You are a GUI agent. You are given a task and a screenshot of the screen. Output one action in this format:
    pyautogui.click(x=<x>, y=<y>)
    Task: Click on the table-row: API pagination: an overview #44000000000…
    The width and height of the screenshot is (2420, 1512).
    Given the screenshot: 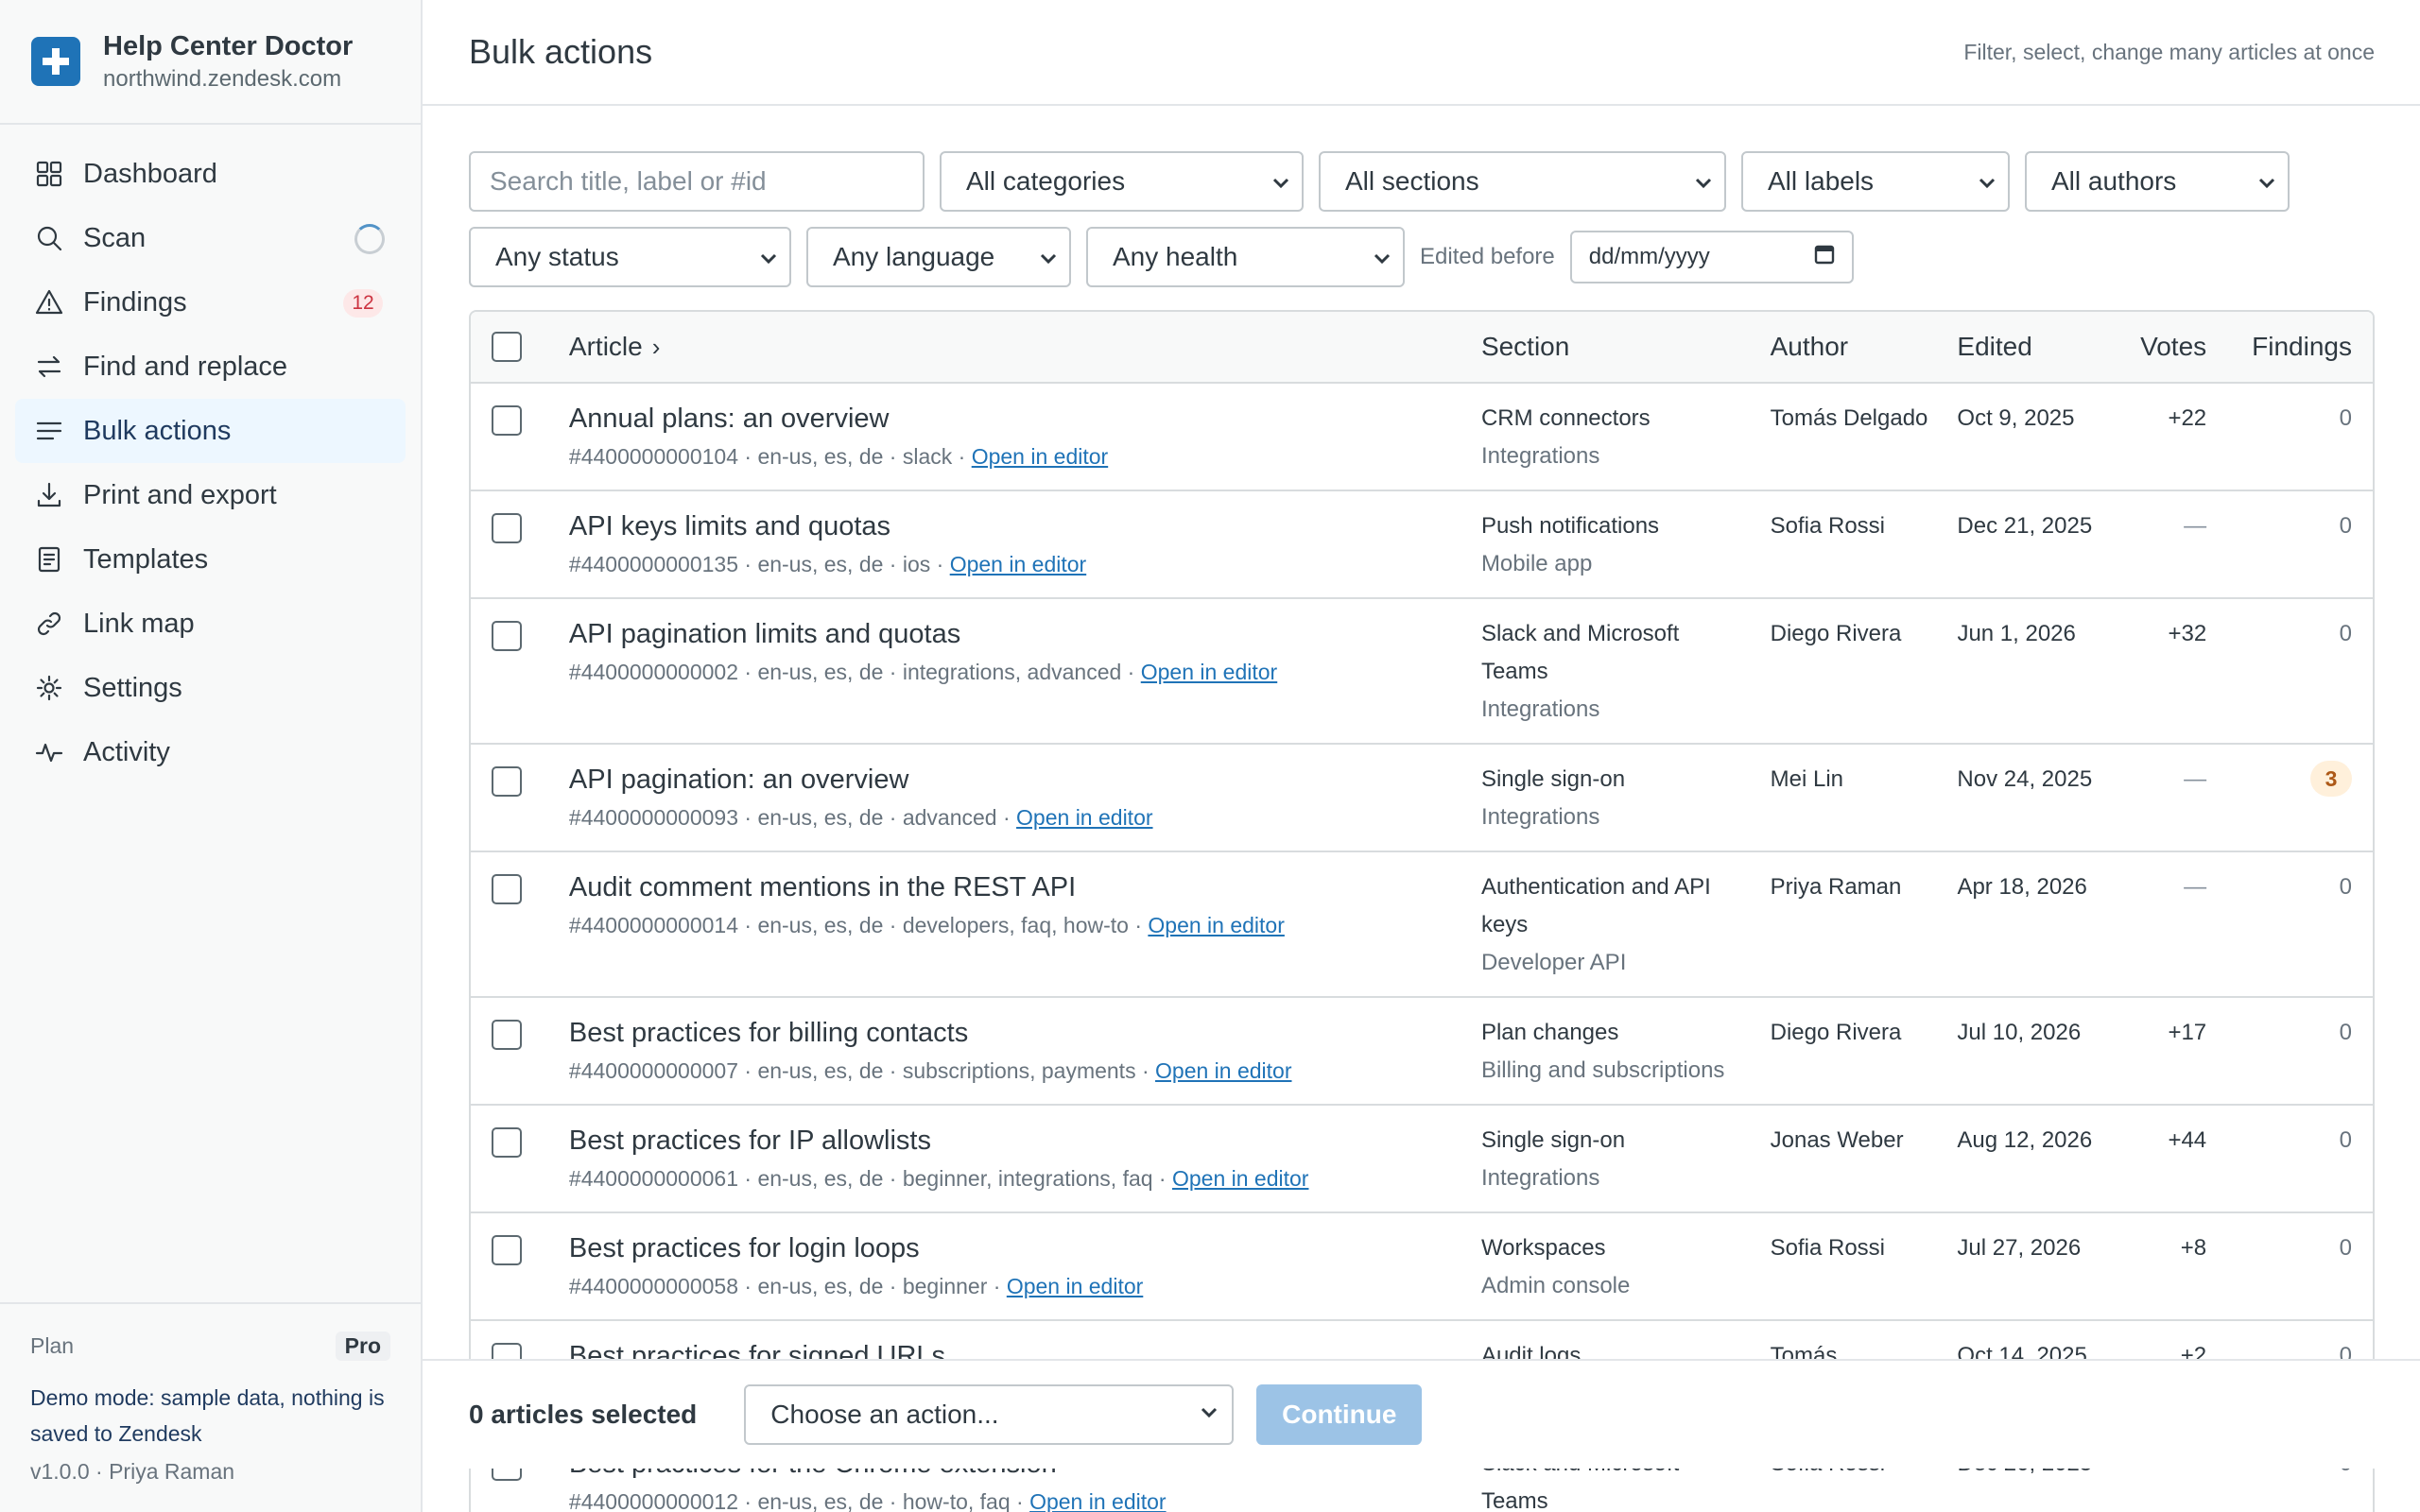 What is the action you would take?
    pyautogui.click(x=1422, y=798)
    